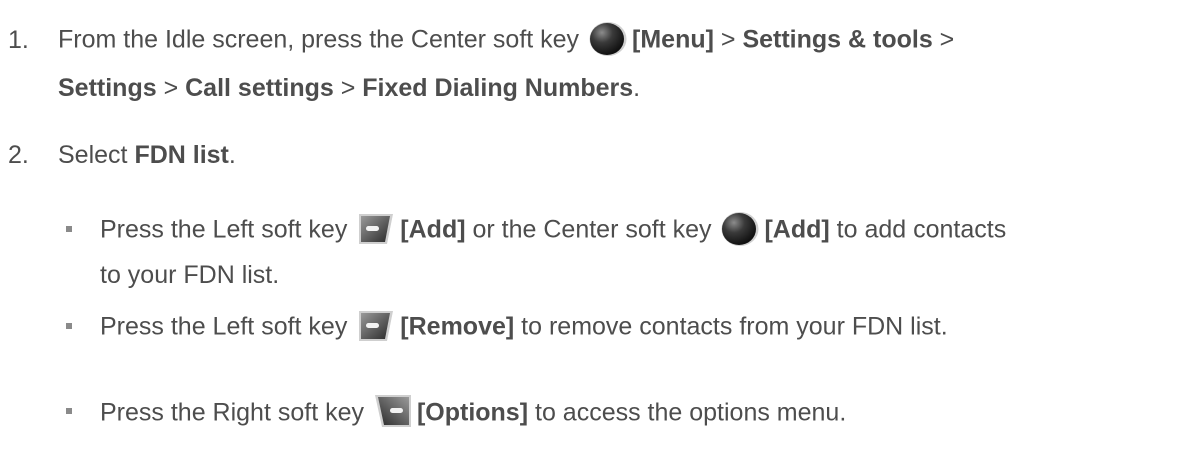  Describe the element at coordinates (18, 39) in the screenshot. I see `step-number: 1.` at that location.